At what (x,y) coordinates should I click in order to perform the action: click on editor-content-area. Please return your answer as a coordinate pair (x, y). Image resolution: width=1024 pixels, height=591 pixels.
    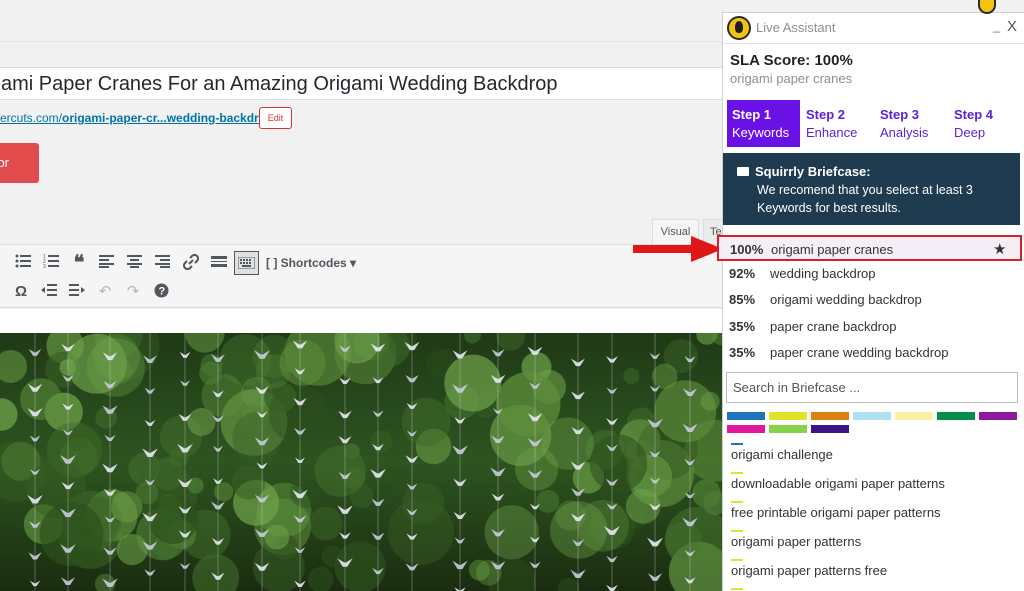
    Looking at the image, I should click on (361, 321).